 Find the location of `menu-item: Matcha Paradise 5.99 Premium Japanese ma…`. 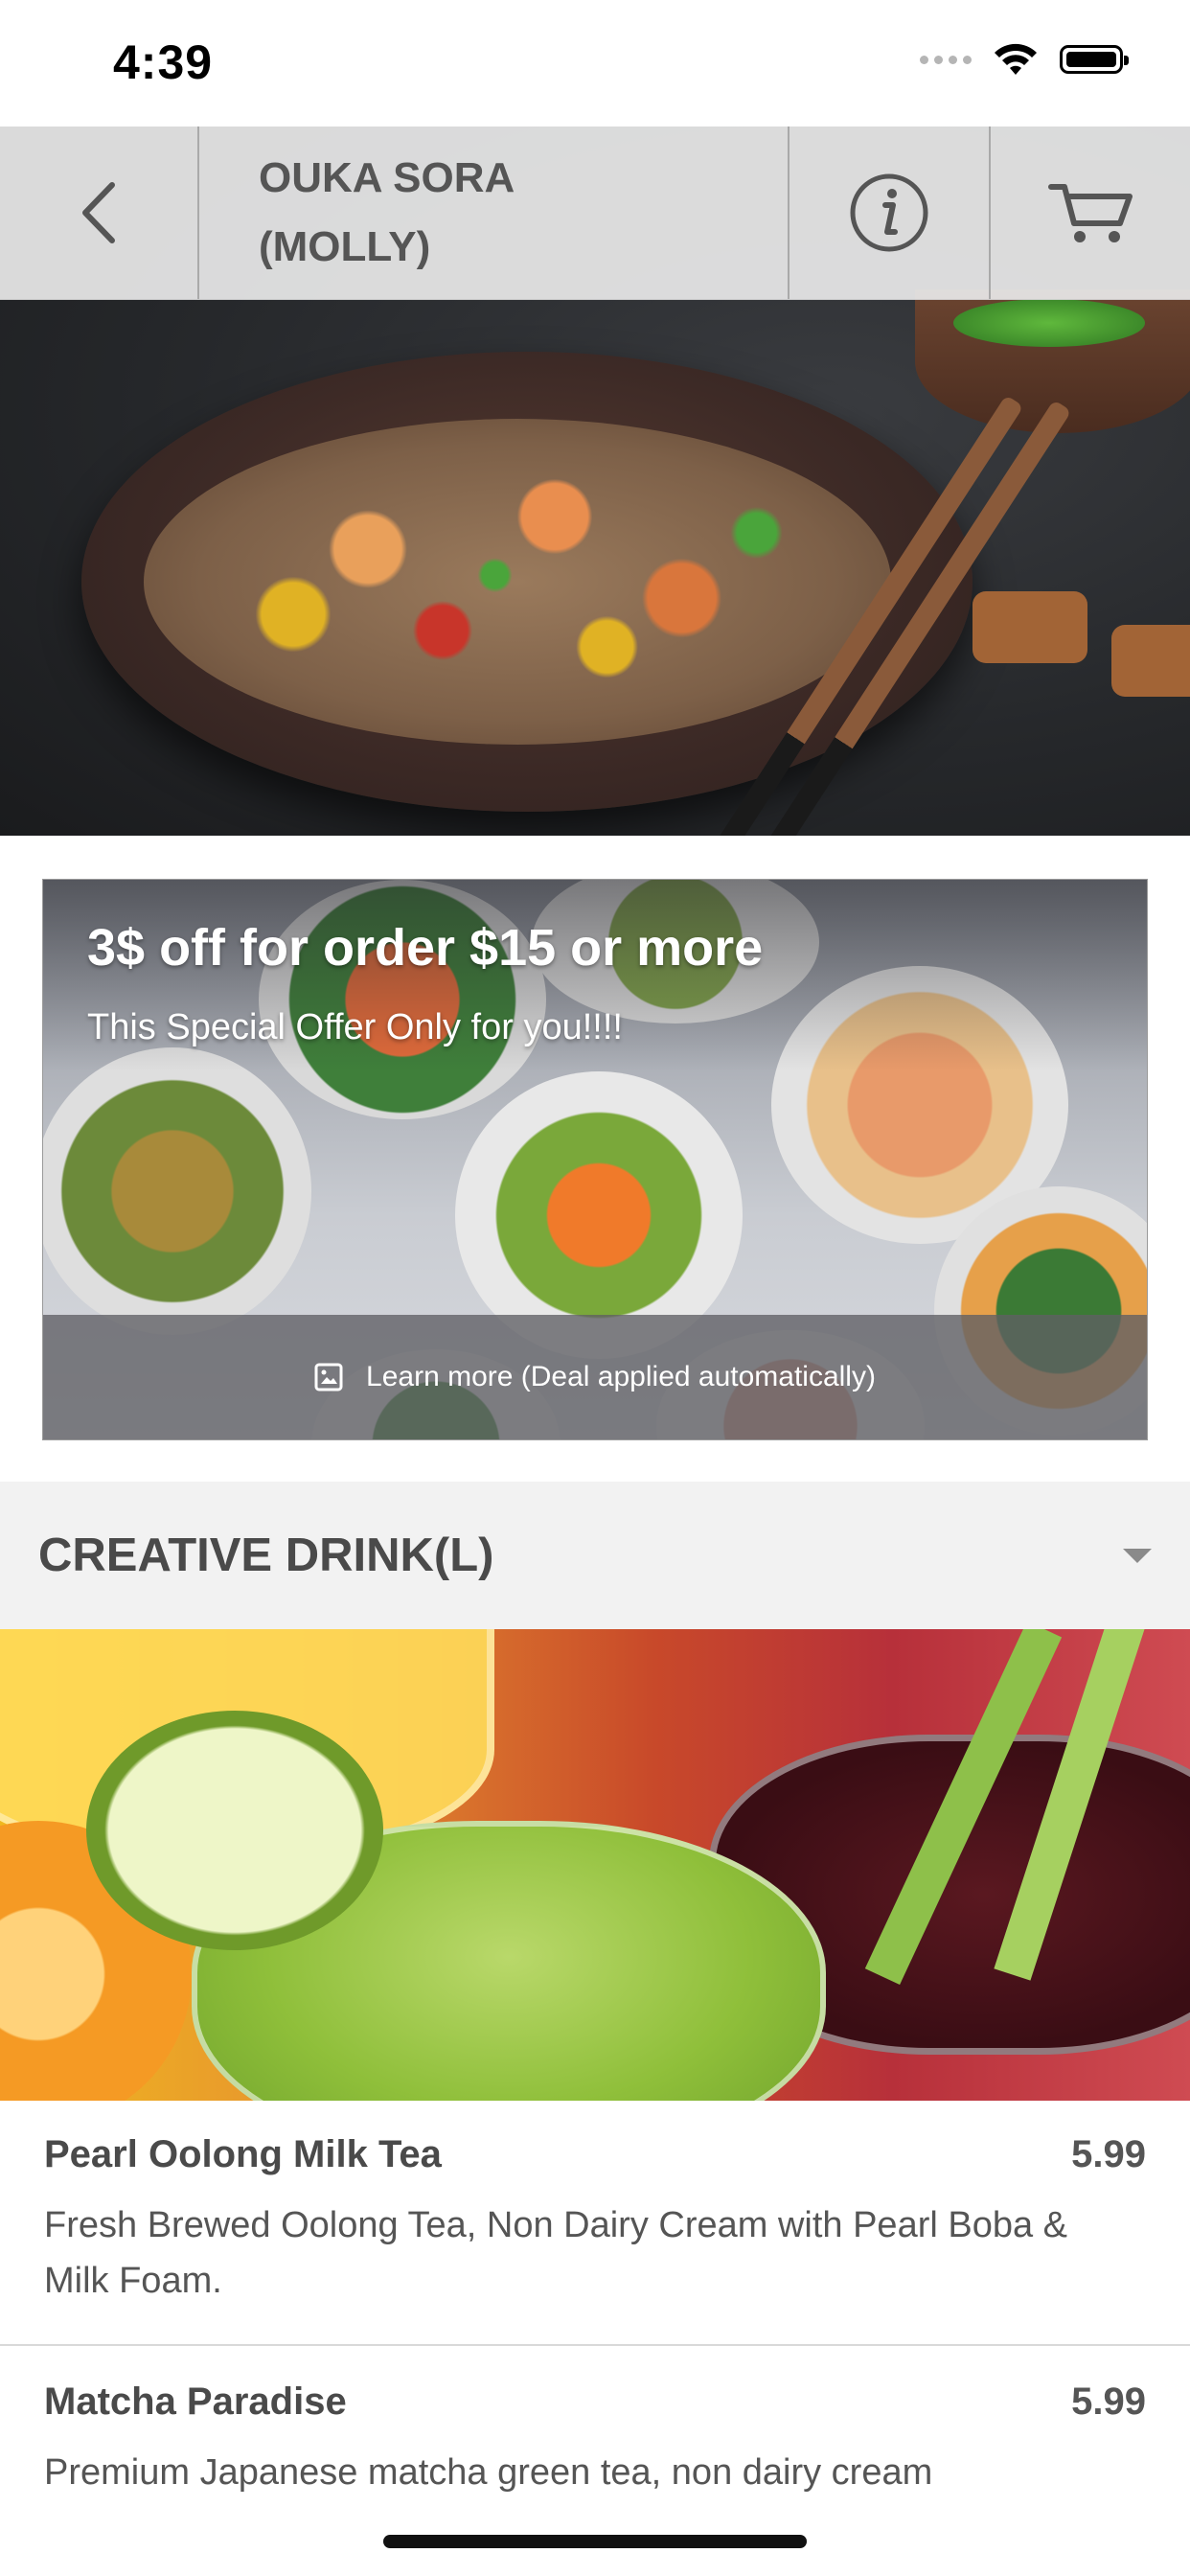

menu-item: Matcha Paradise 5.99 Premium Japanese ma… is located at coordinates (595, 2440).